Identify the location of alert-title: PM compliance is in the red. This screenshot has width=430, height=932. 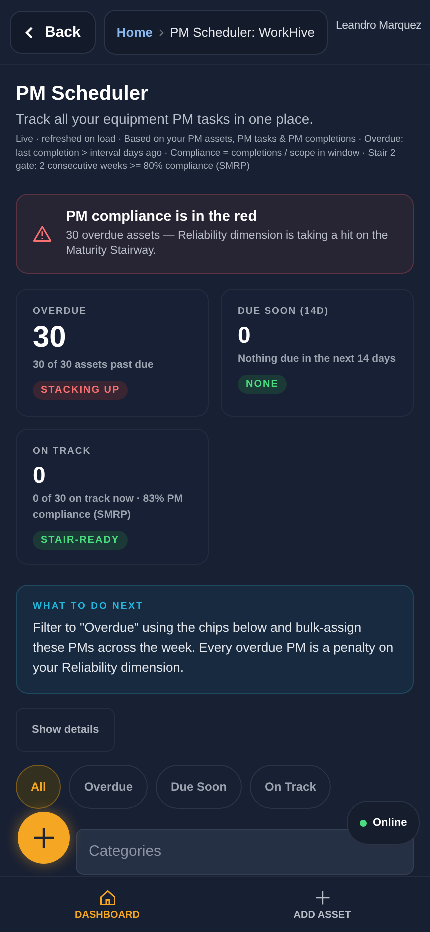
(162, 216).